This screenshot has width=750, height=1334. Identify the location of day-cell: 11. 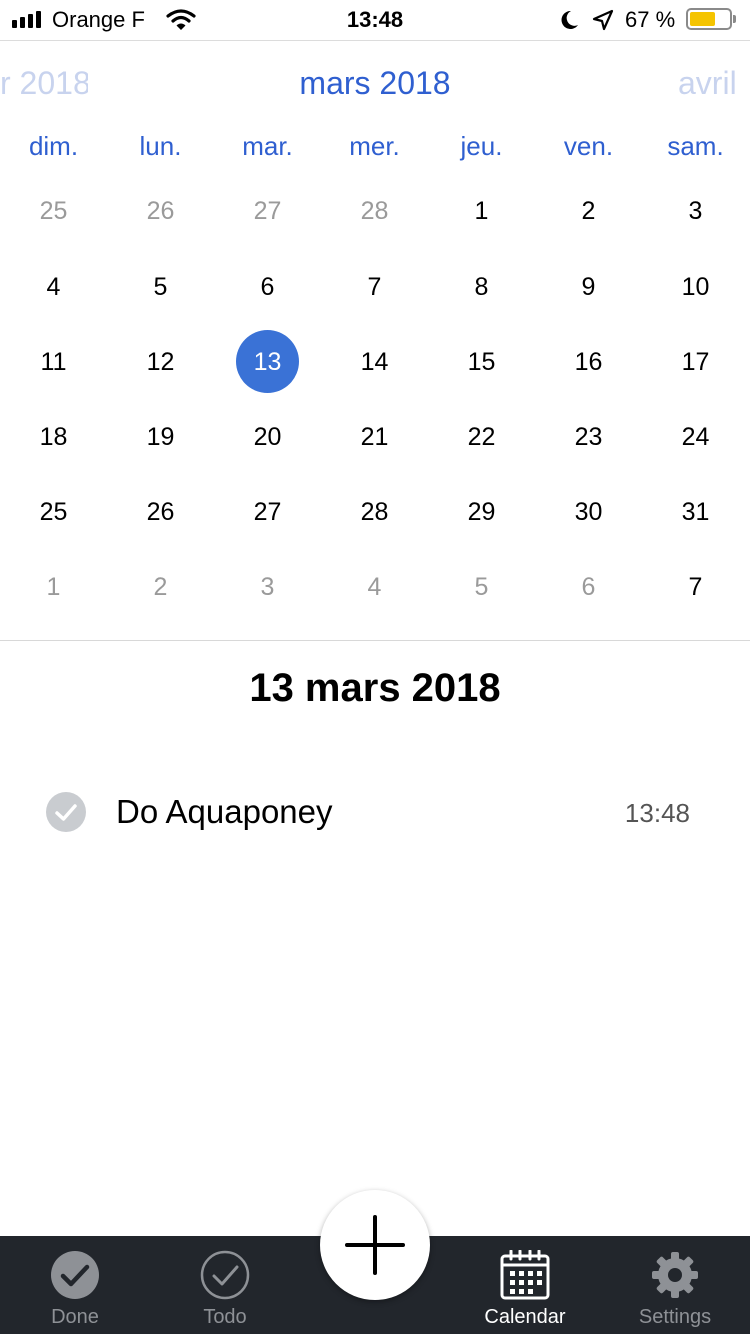
(53, 362).